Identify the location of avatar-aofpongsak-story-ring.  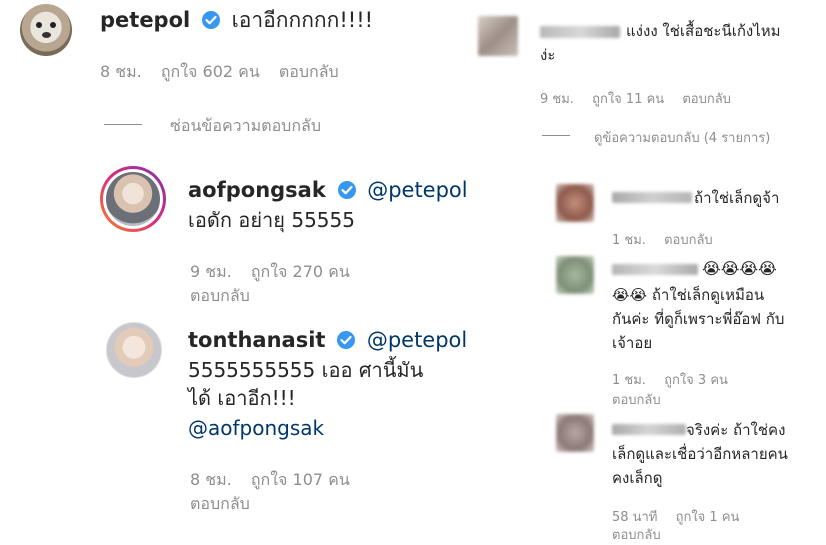
(133, 199).